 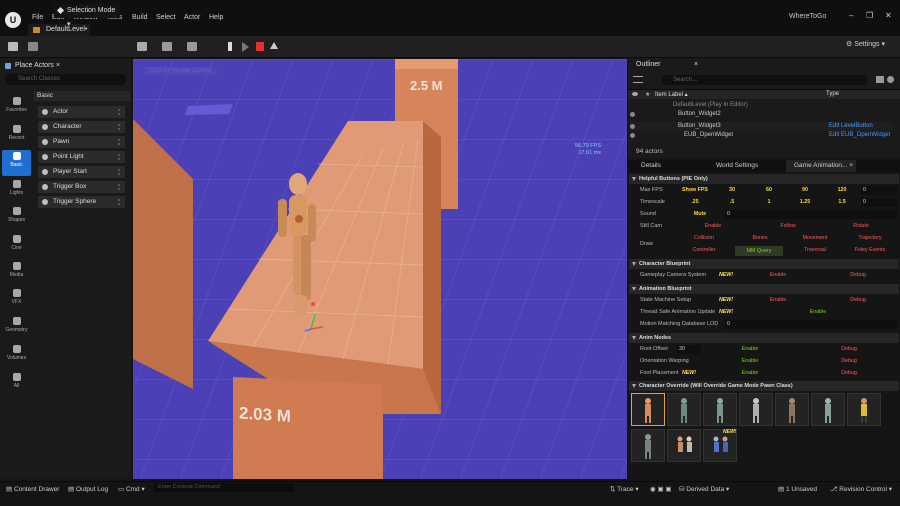 What do you see at coordinates (811, 324) in the screenshot?
I see `mm-lod-field: 0` at bounding box center [811, 324].